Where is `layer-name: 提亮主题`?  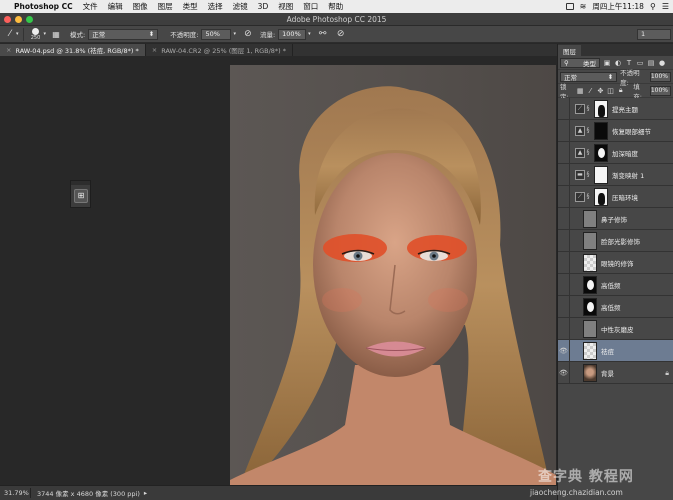
layer-name: 提亮主题 is located at coordinates (625, 109).